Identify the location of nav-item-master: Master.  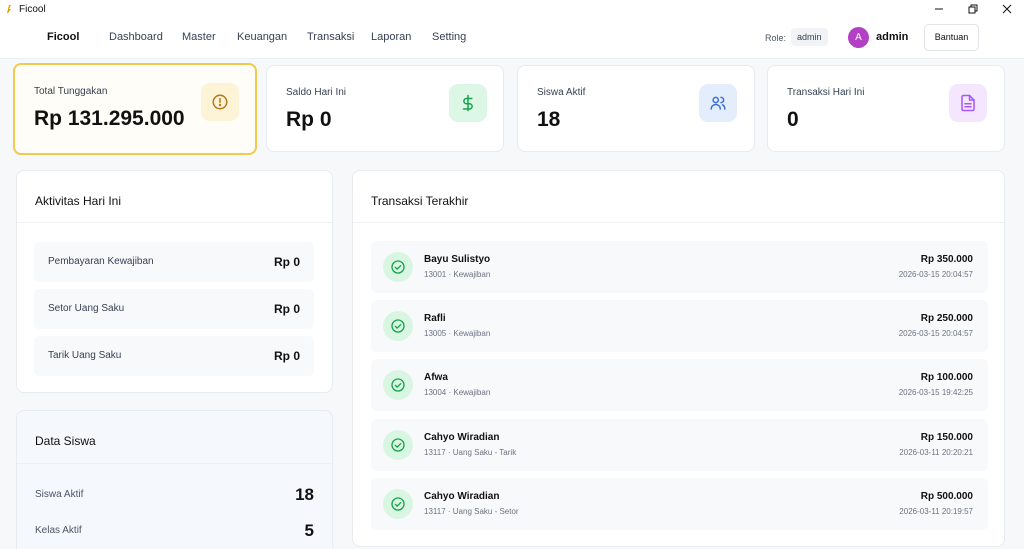
(199, 37).